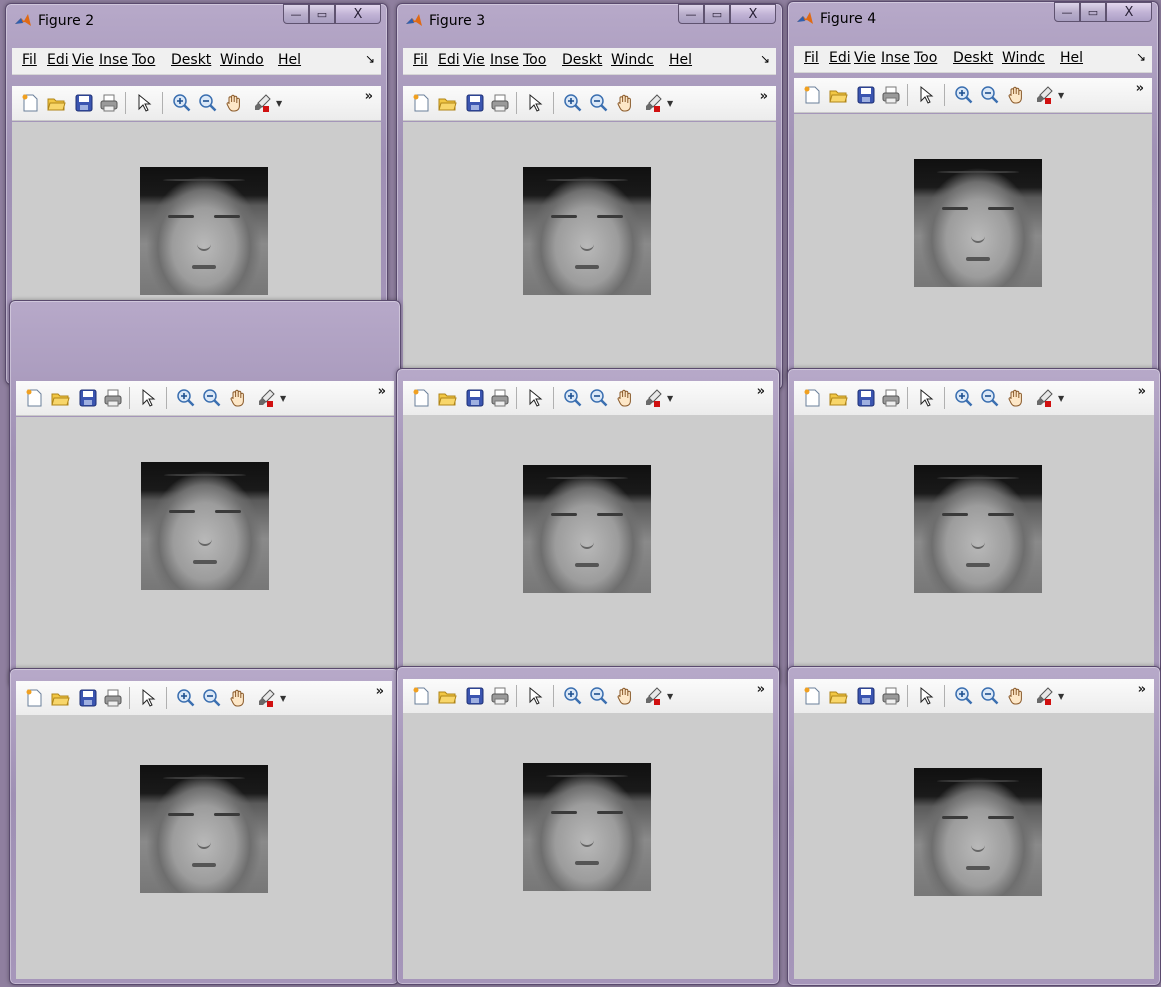  What do you see at coordinates (534, 60) in the screenshot?
I see `menu-item-4: Too` at bounding box center [534, 60].